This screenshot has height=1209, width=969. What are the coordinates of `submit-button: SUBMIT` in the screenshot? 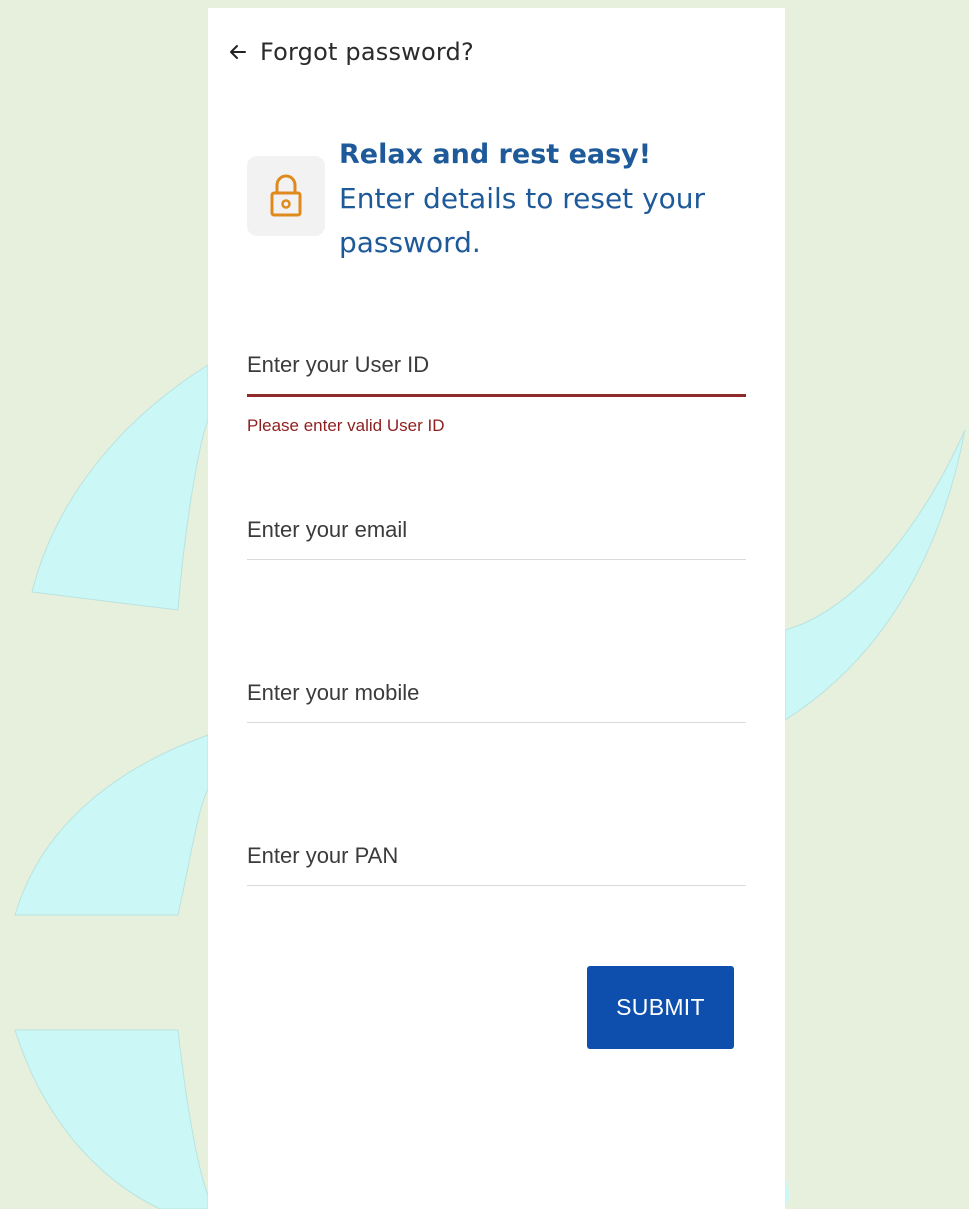 It's located at (660, 1007).